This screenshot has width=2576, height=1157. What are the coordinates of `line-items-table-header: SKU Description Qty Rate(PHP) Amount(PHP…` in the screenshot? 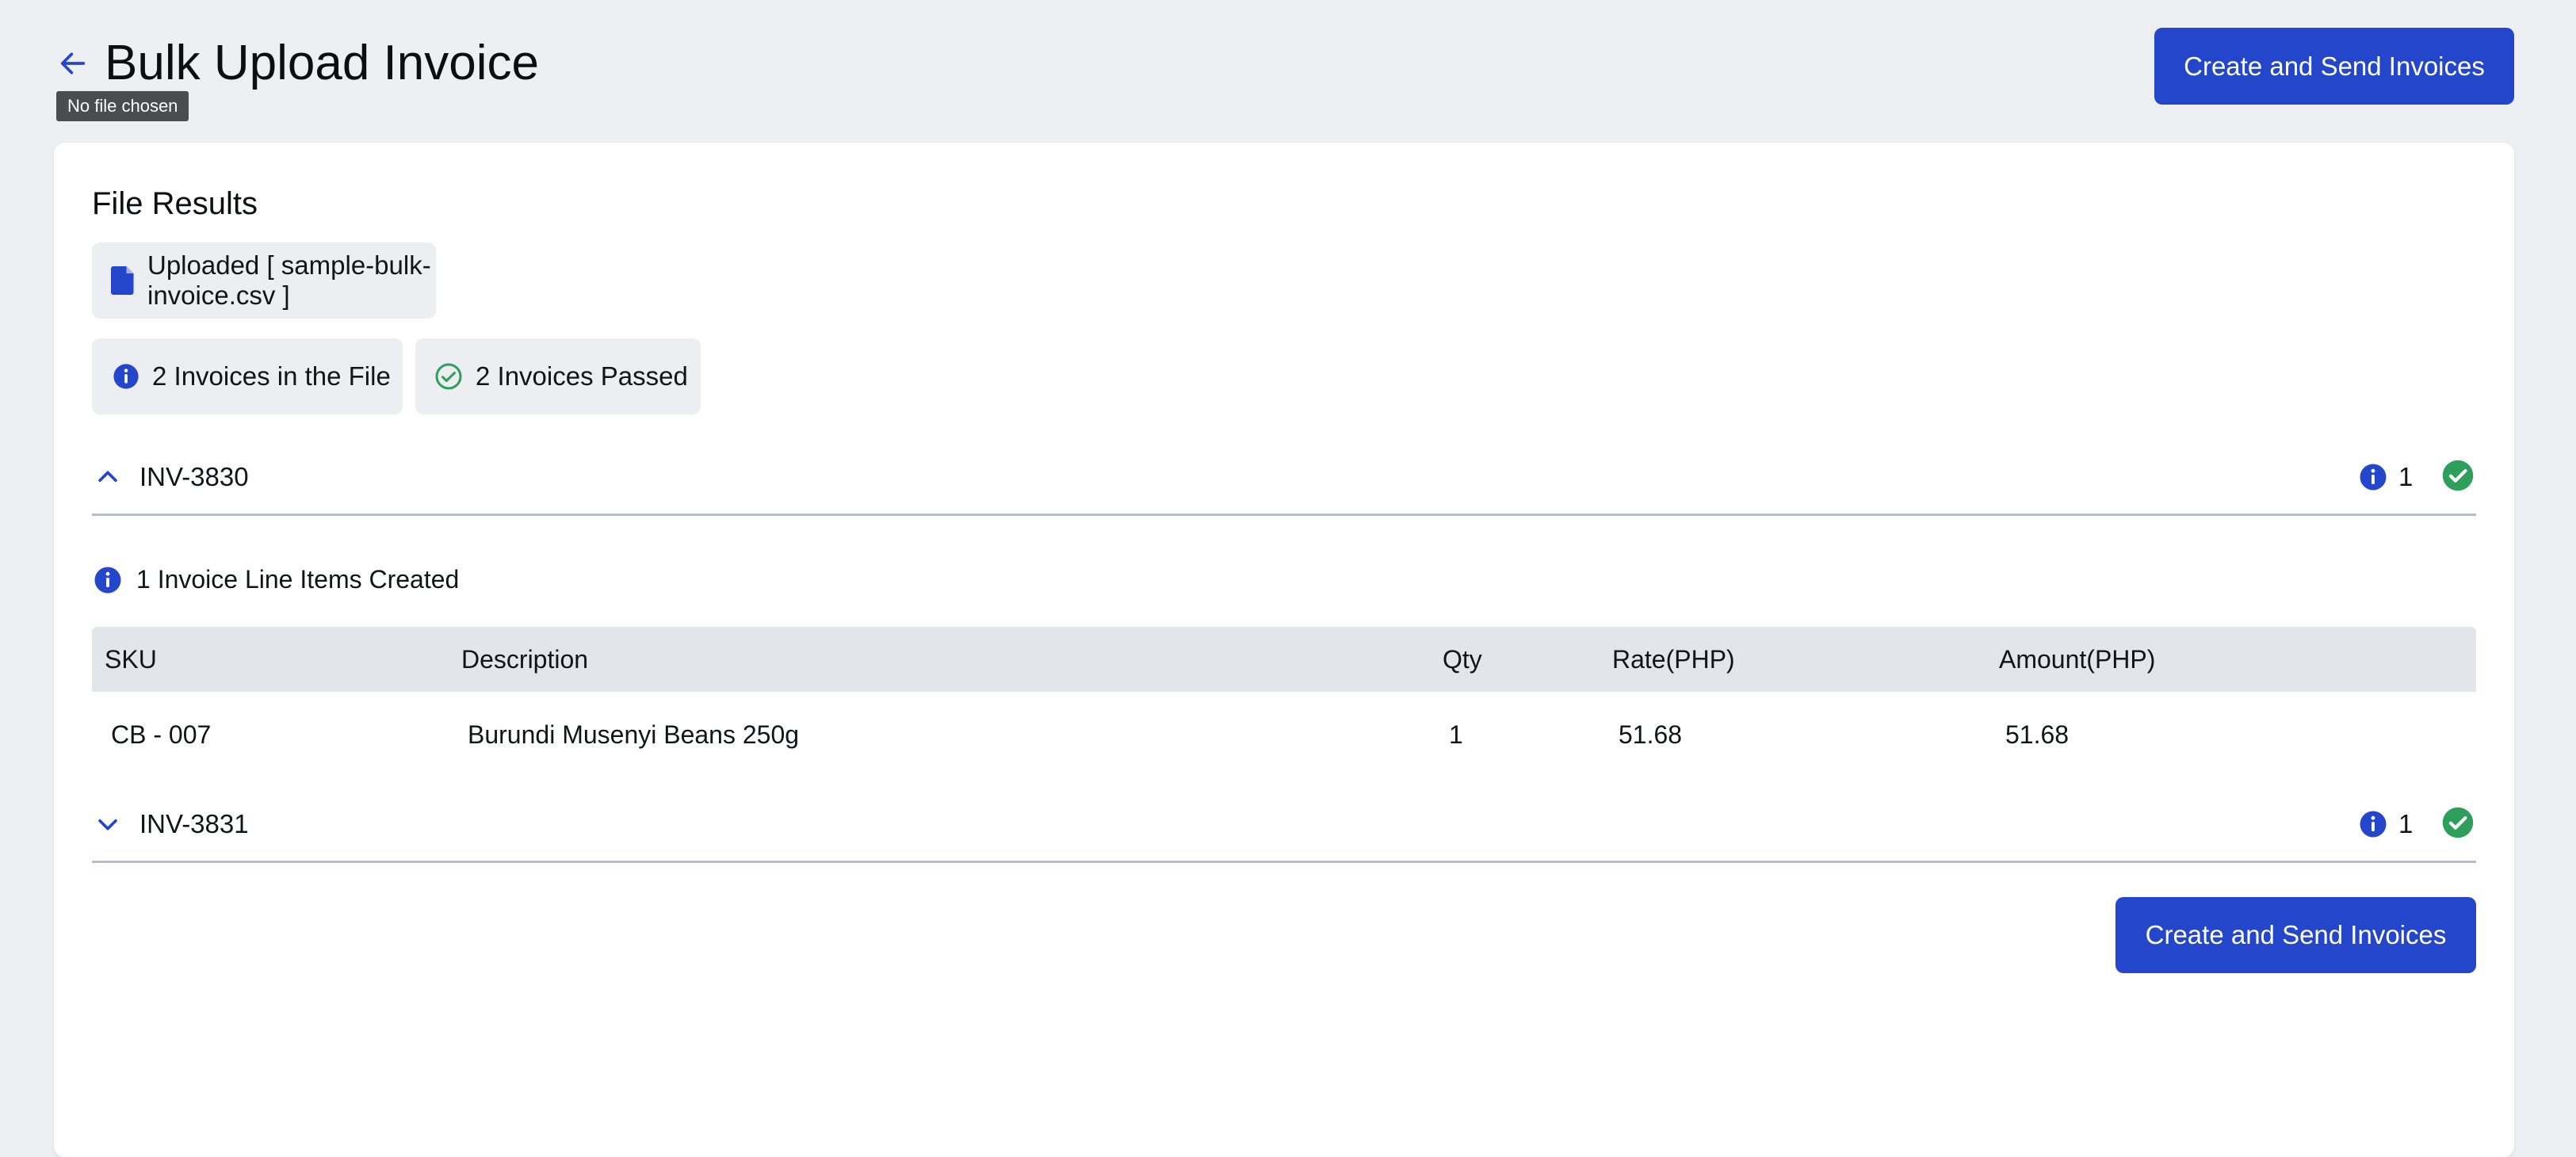 It's located at (1284, 659).